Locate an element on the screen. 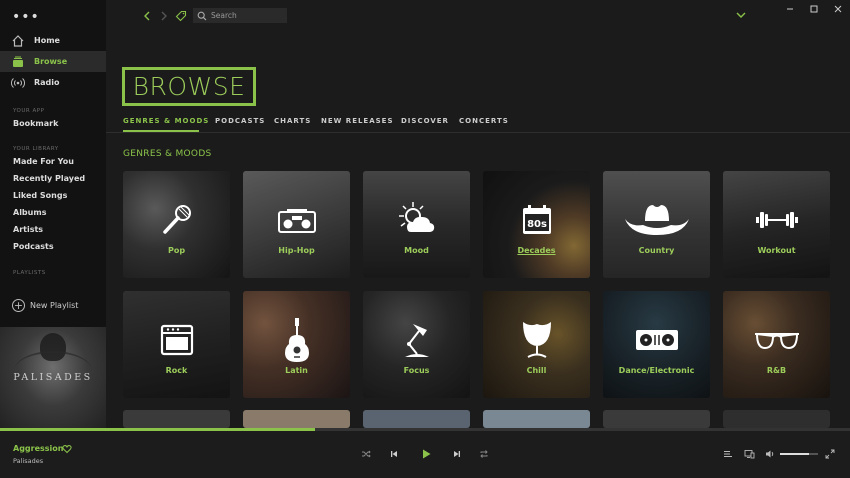 This screenshot has height=478, width=850. maximize-button is located at coordinates (814, 8).